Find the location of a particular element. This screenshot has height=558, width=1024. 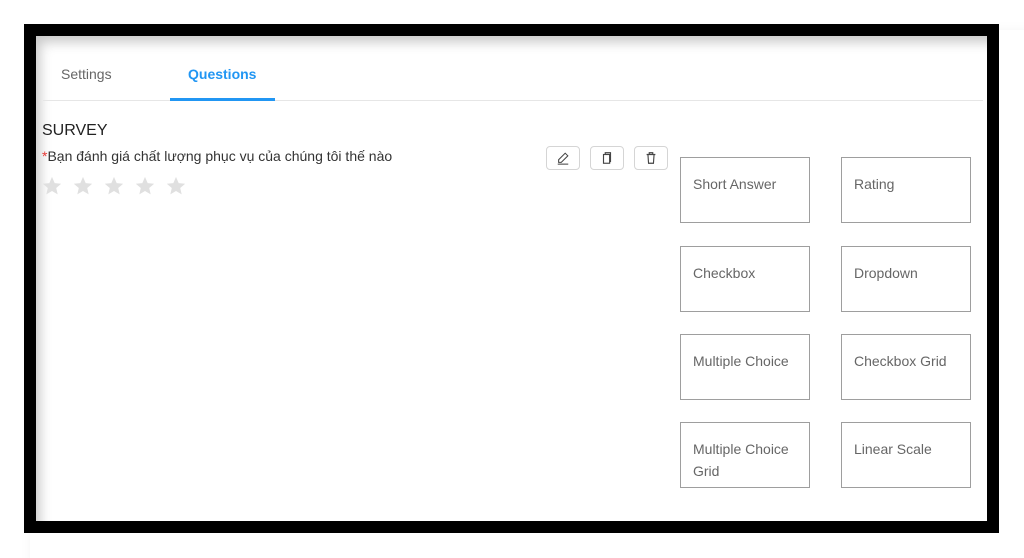

copy-icon is located at coordinates (607, 158).